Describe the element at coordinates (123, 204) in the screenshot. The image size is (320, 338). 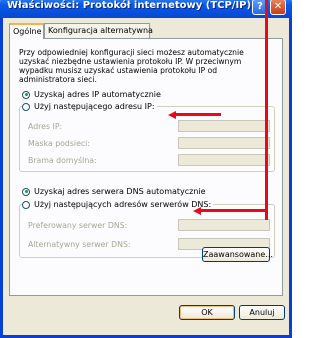
I see `dns-manual-label: Użyj następujących adresów serwerów DNS:` at that location.